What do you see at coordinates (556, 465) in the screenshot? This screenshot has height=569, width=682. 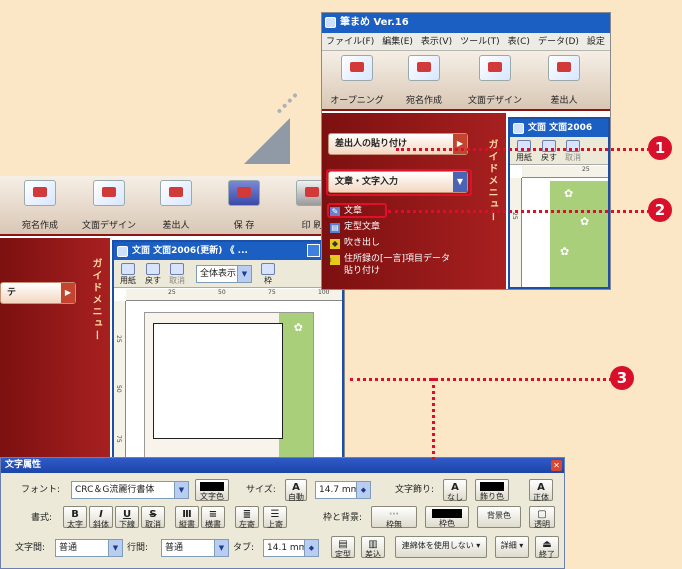 I see `close-icon: ✕` at bounding box center [556, 465].